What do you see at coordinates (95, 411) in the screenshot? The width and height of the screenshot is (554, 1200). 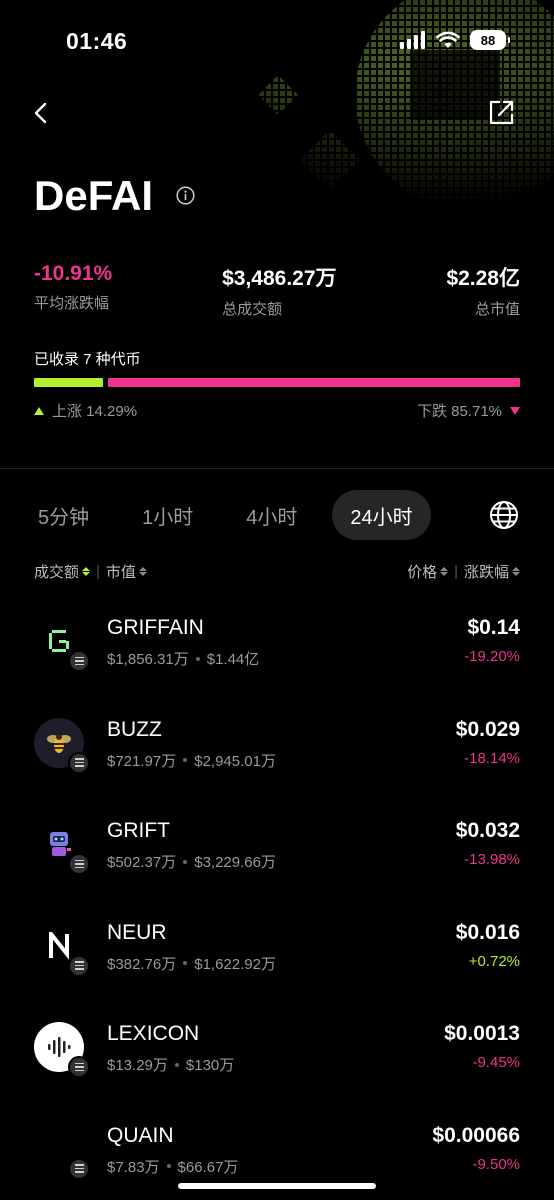 I see `up-ratio-label: 上涨 14.29%` at bounding box center [95, 411].